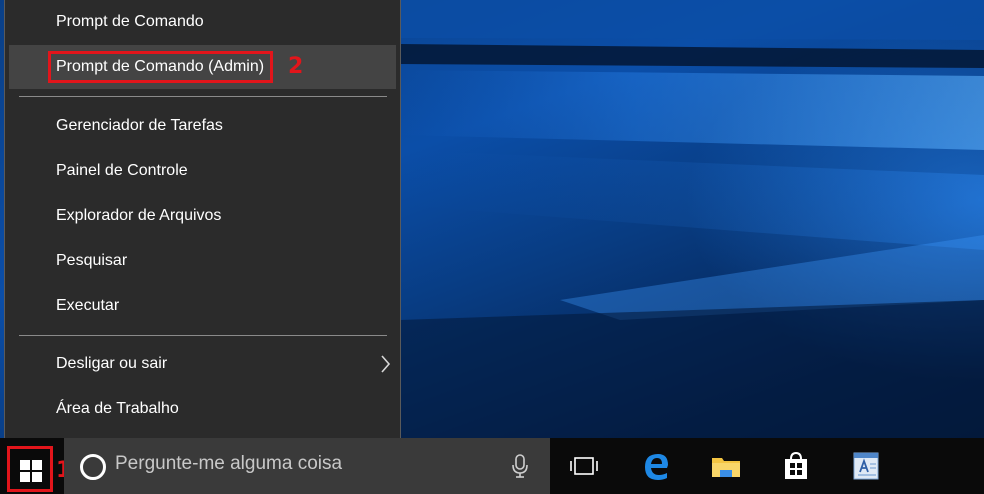 The image size is (984, 494). I want to click on store-button, so click(796, 466).